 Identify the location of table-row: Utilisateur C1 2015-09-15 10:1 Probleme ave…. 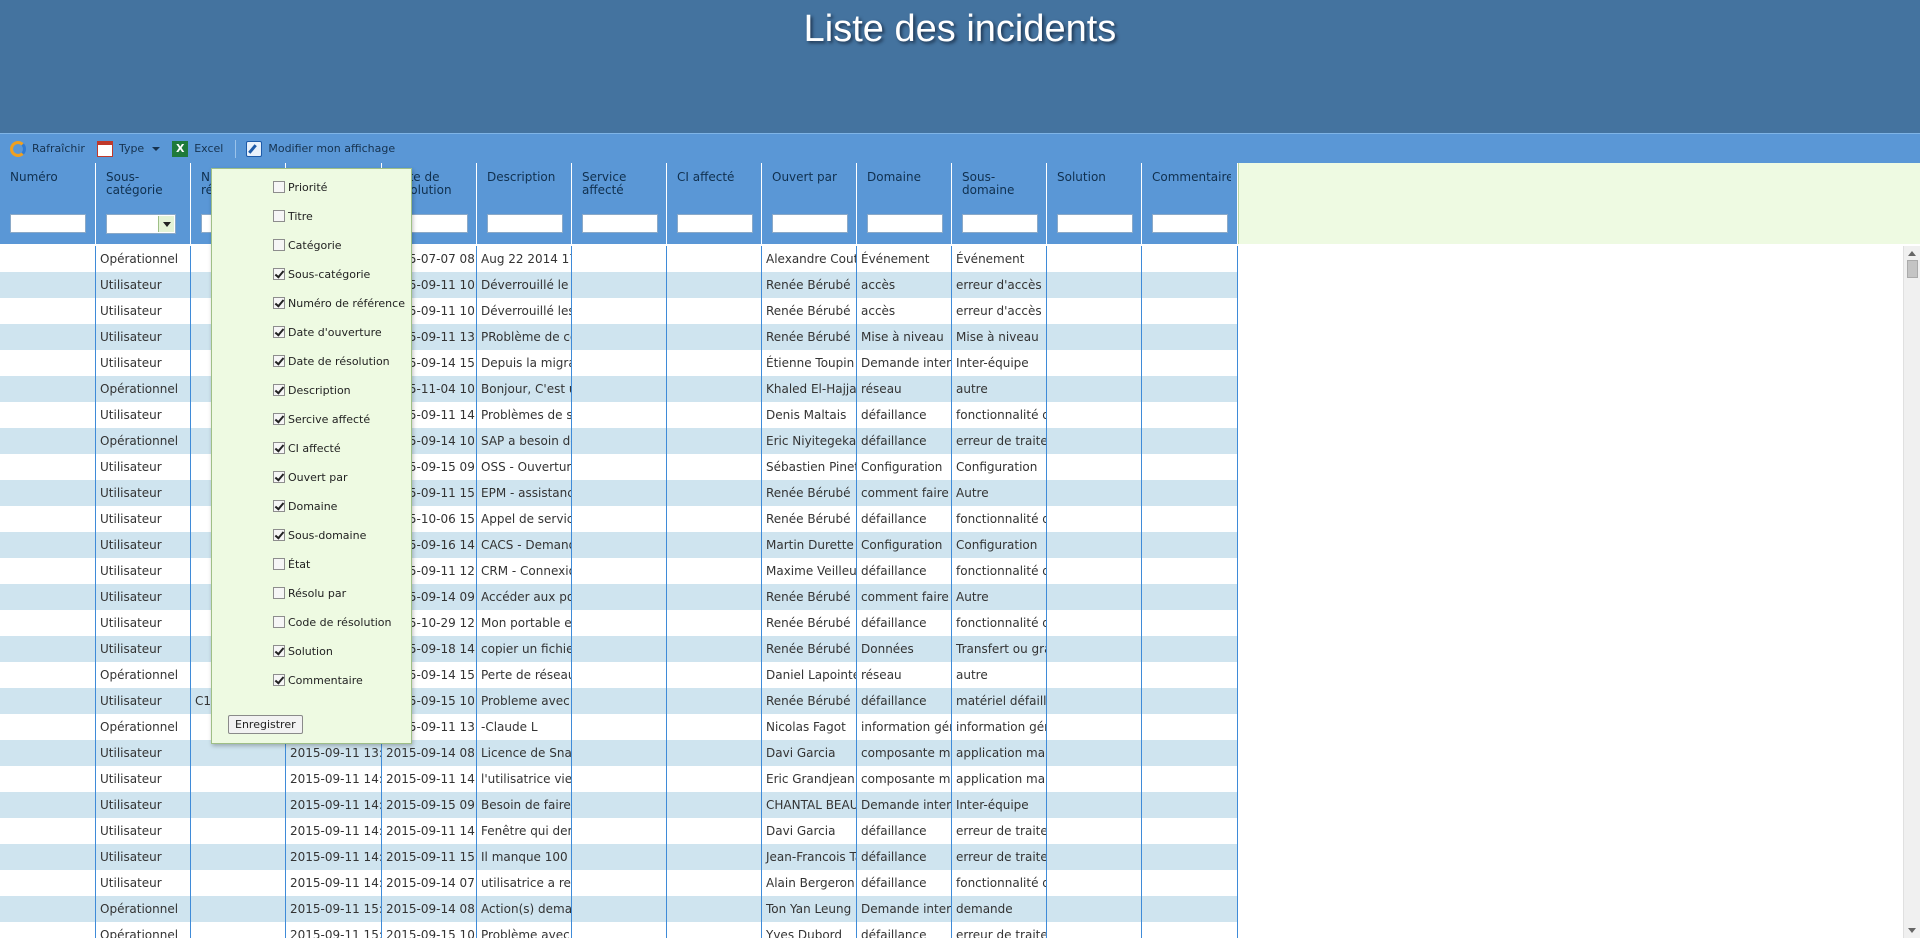
(619, 701).